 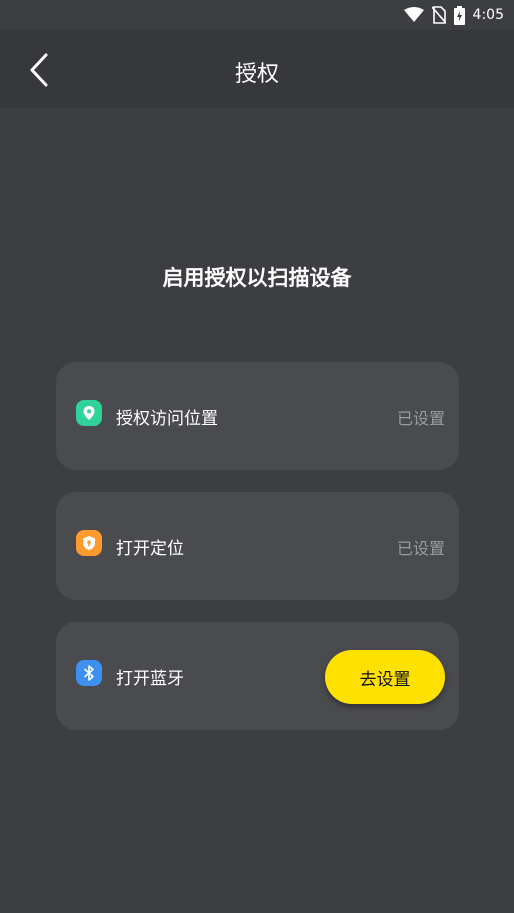 I want to click on status-time: 4:05, so click(x=488, y=15).